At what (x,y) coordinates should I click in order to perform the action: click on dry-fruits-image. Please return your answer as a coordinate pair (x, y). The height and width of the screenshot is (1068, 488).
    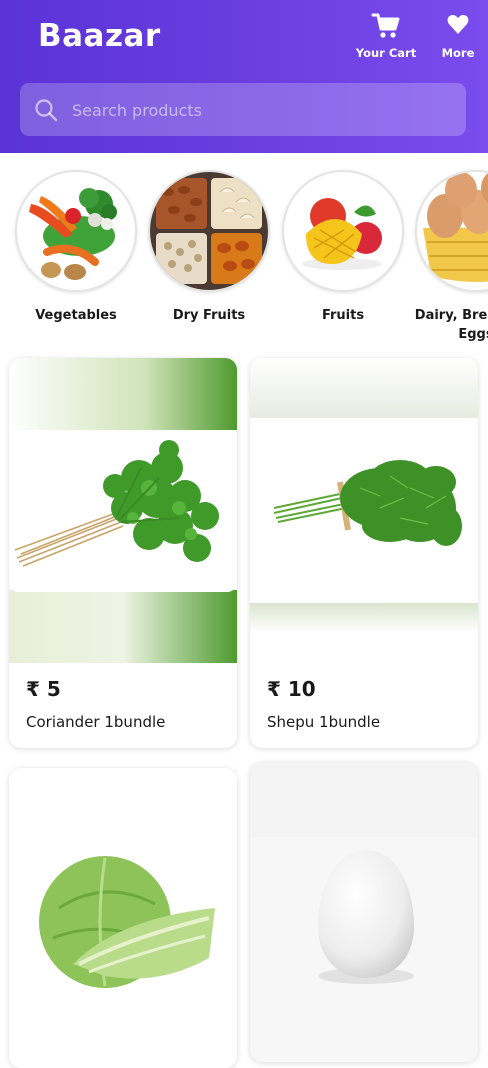
    Looking at the image, I should click on (209, 231).